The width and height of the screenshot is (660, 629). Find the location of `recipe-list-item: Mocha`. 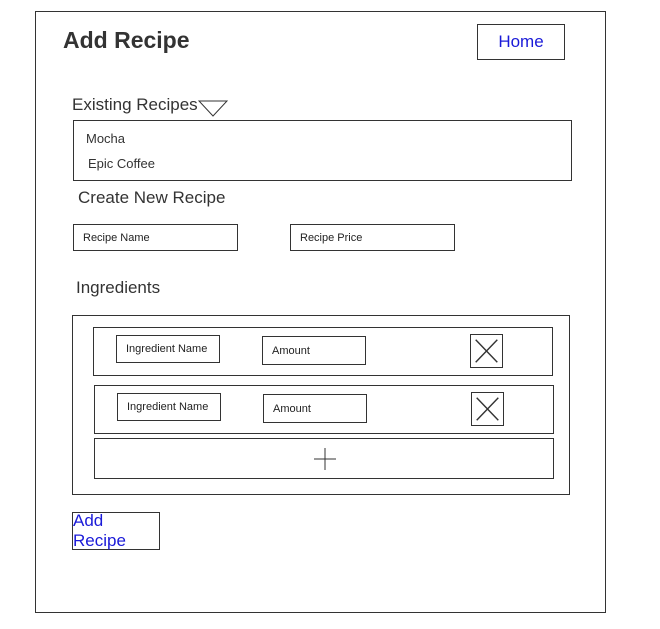

recipe-list-item: Mocha is located at coordinates (105, 138).